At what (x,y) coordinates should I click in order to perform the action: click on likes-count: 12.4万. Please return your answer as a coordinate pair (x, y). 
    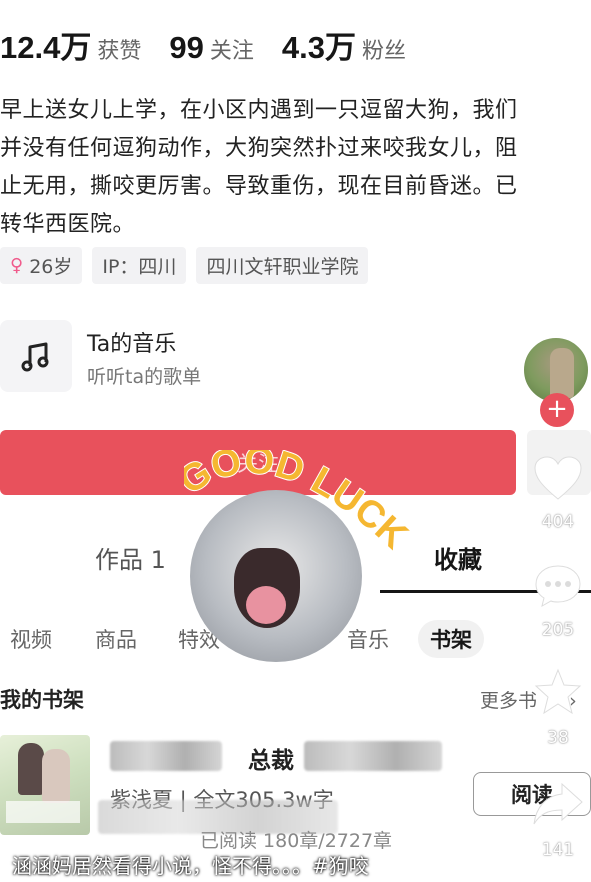
    Looking at the image, I should click on (46, 47).